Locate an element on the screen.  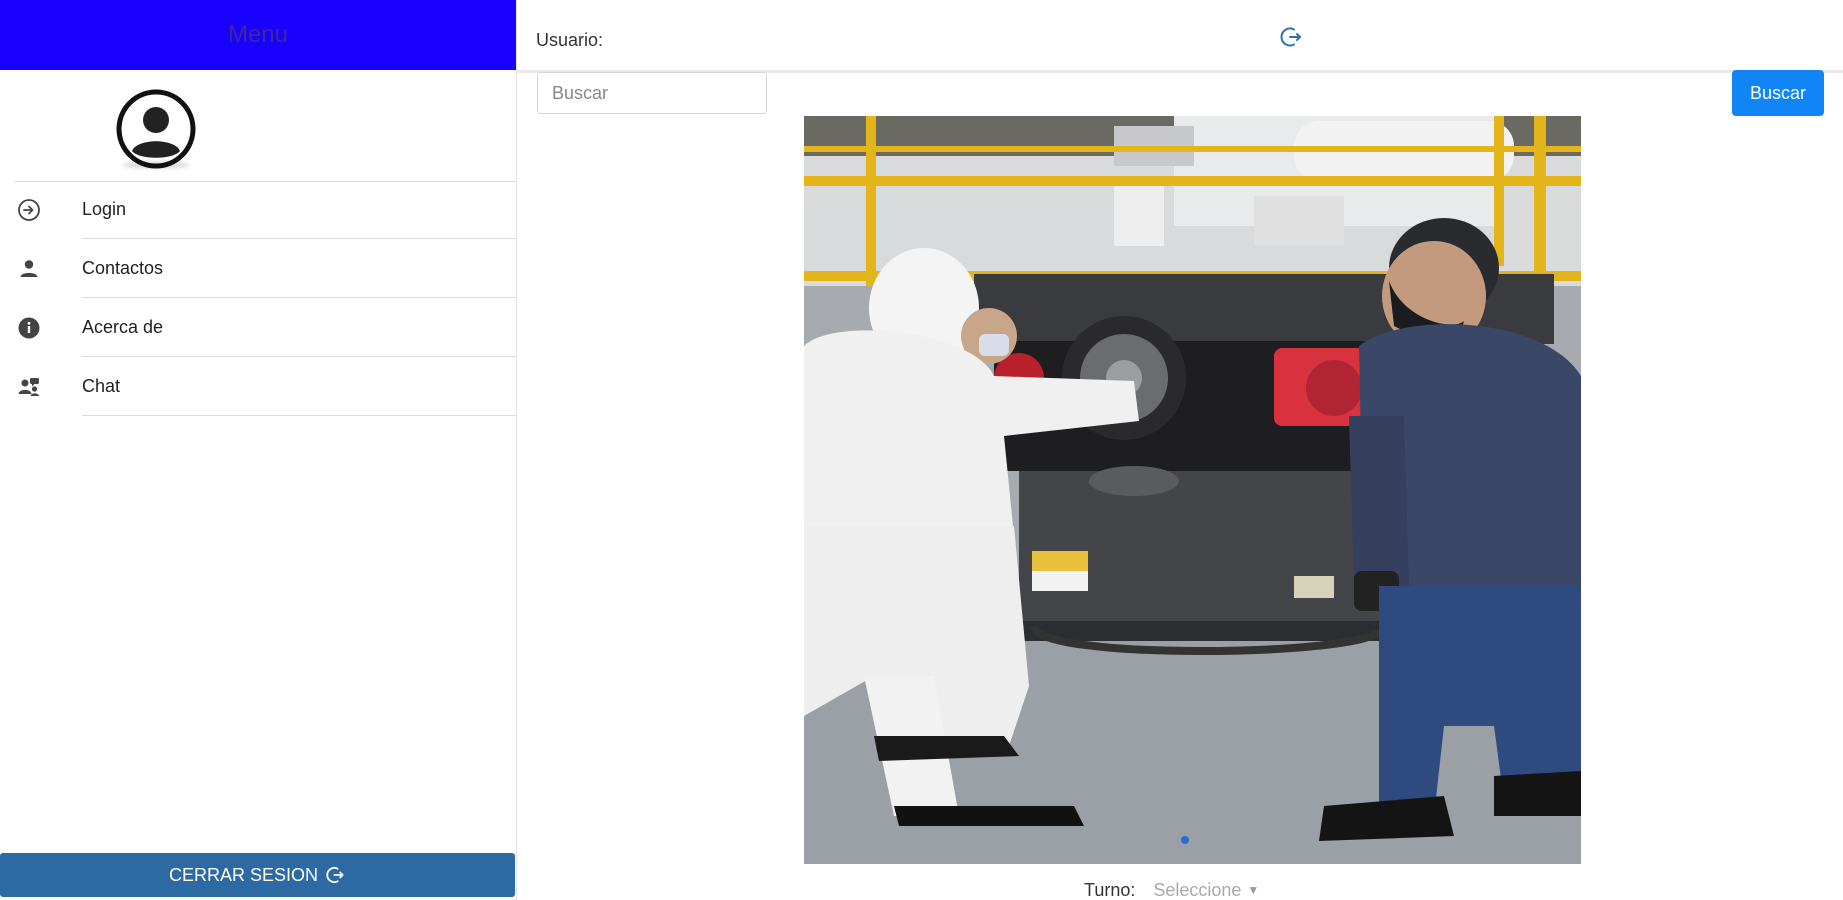
sidebar-item-chat: Chat is located at coordinates (258, 386).